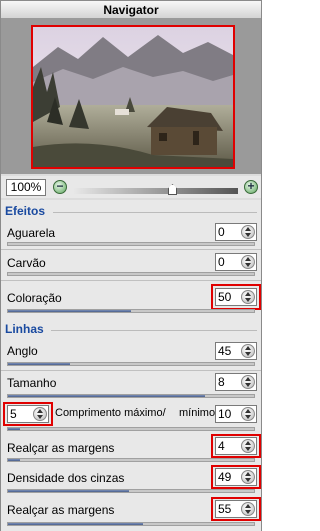 Image resolution: width=320 pixels, height=531 pixels. What do you see at coordinates (61, 510) in the screenshot?
I see `param-label-realcar-2: Realçar as margens` at bounding box center [61, 510].